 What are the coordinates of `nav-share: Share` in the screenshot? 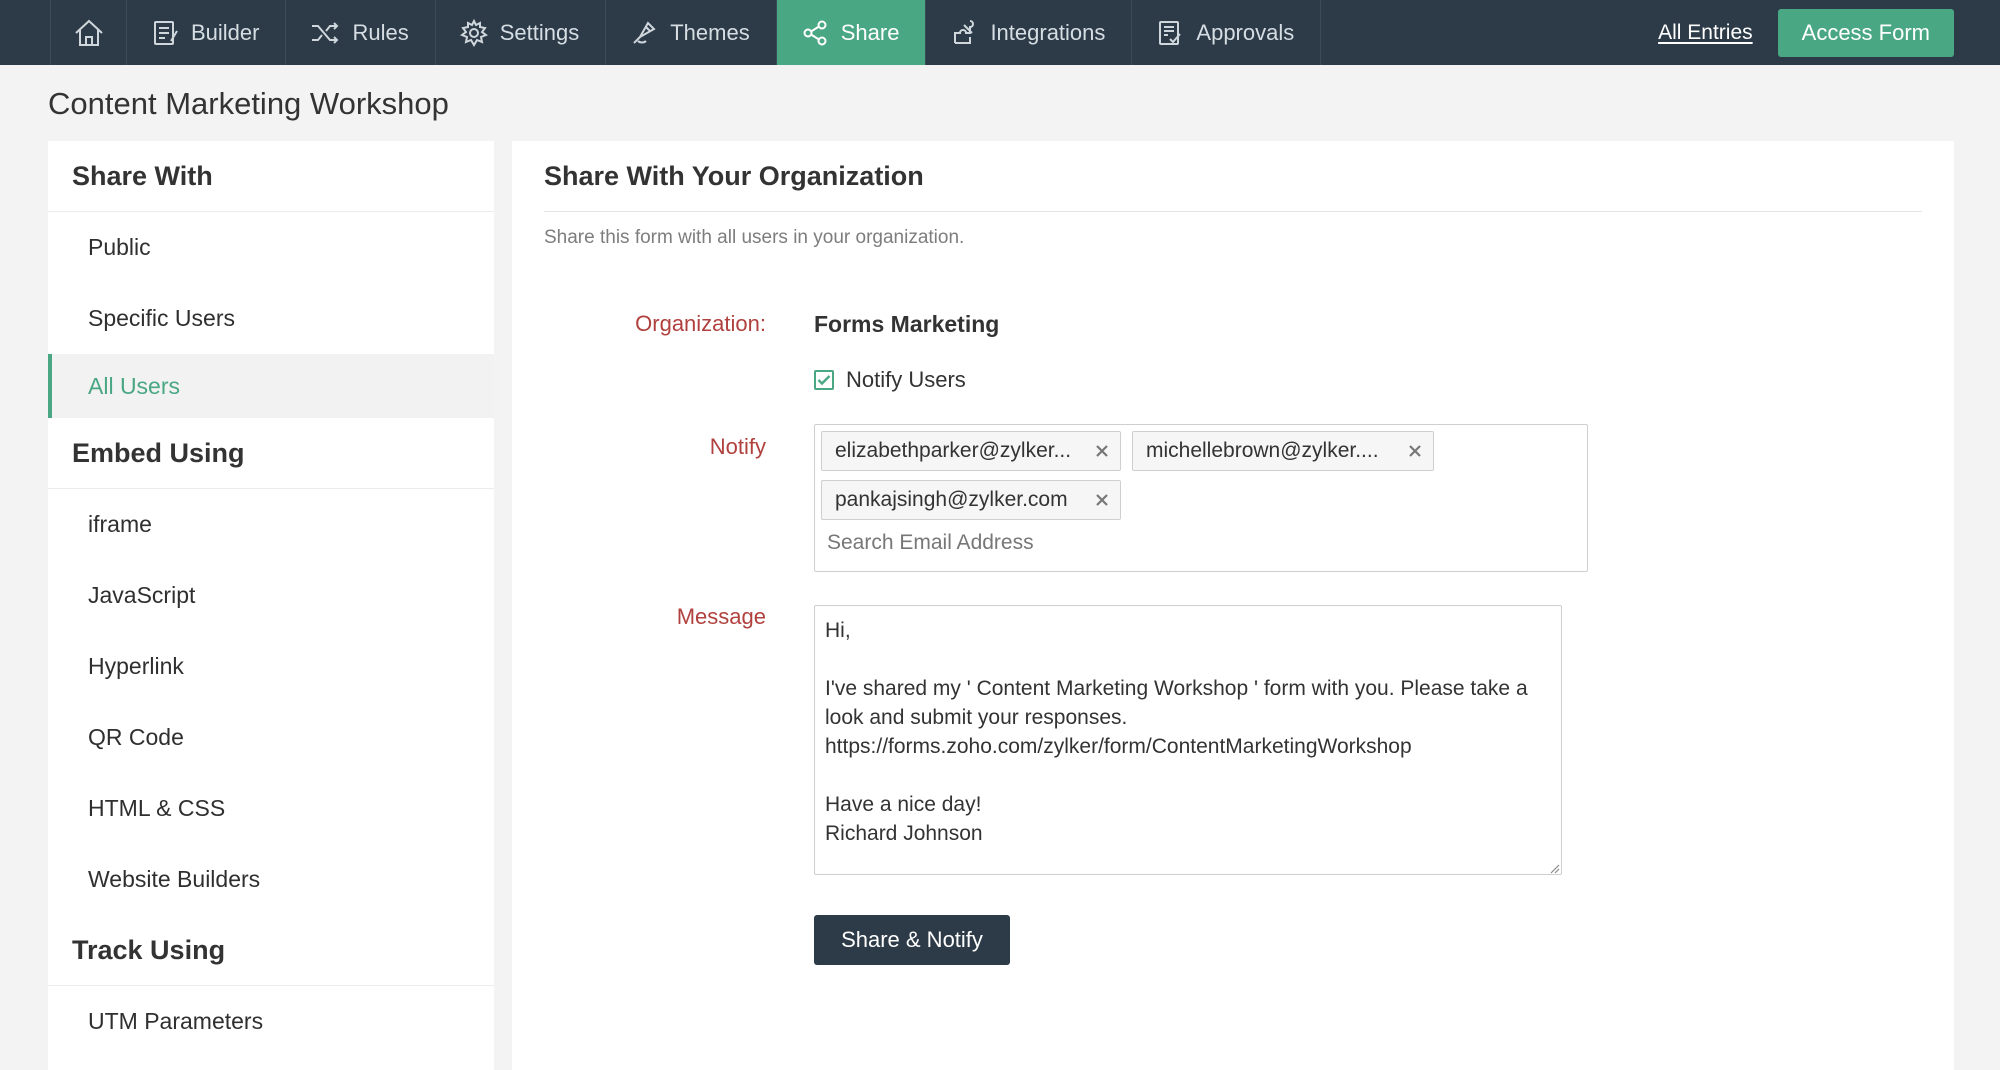 It's located at (851, 32).